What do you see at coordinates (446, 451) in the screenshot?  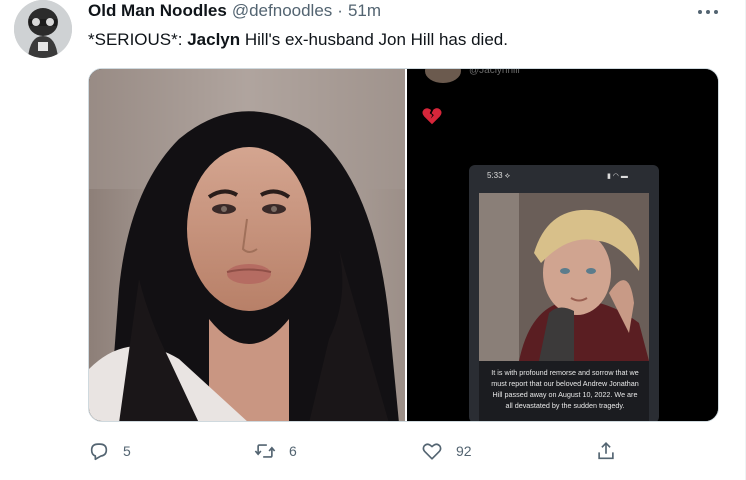 I see `like-button: 92` at bounding box center [446, 451].